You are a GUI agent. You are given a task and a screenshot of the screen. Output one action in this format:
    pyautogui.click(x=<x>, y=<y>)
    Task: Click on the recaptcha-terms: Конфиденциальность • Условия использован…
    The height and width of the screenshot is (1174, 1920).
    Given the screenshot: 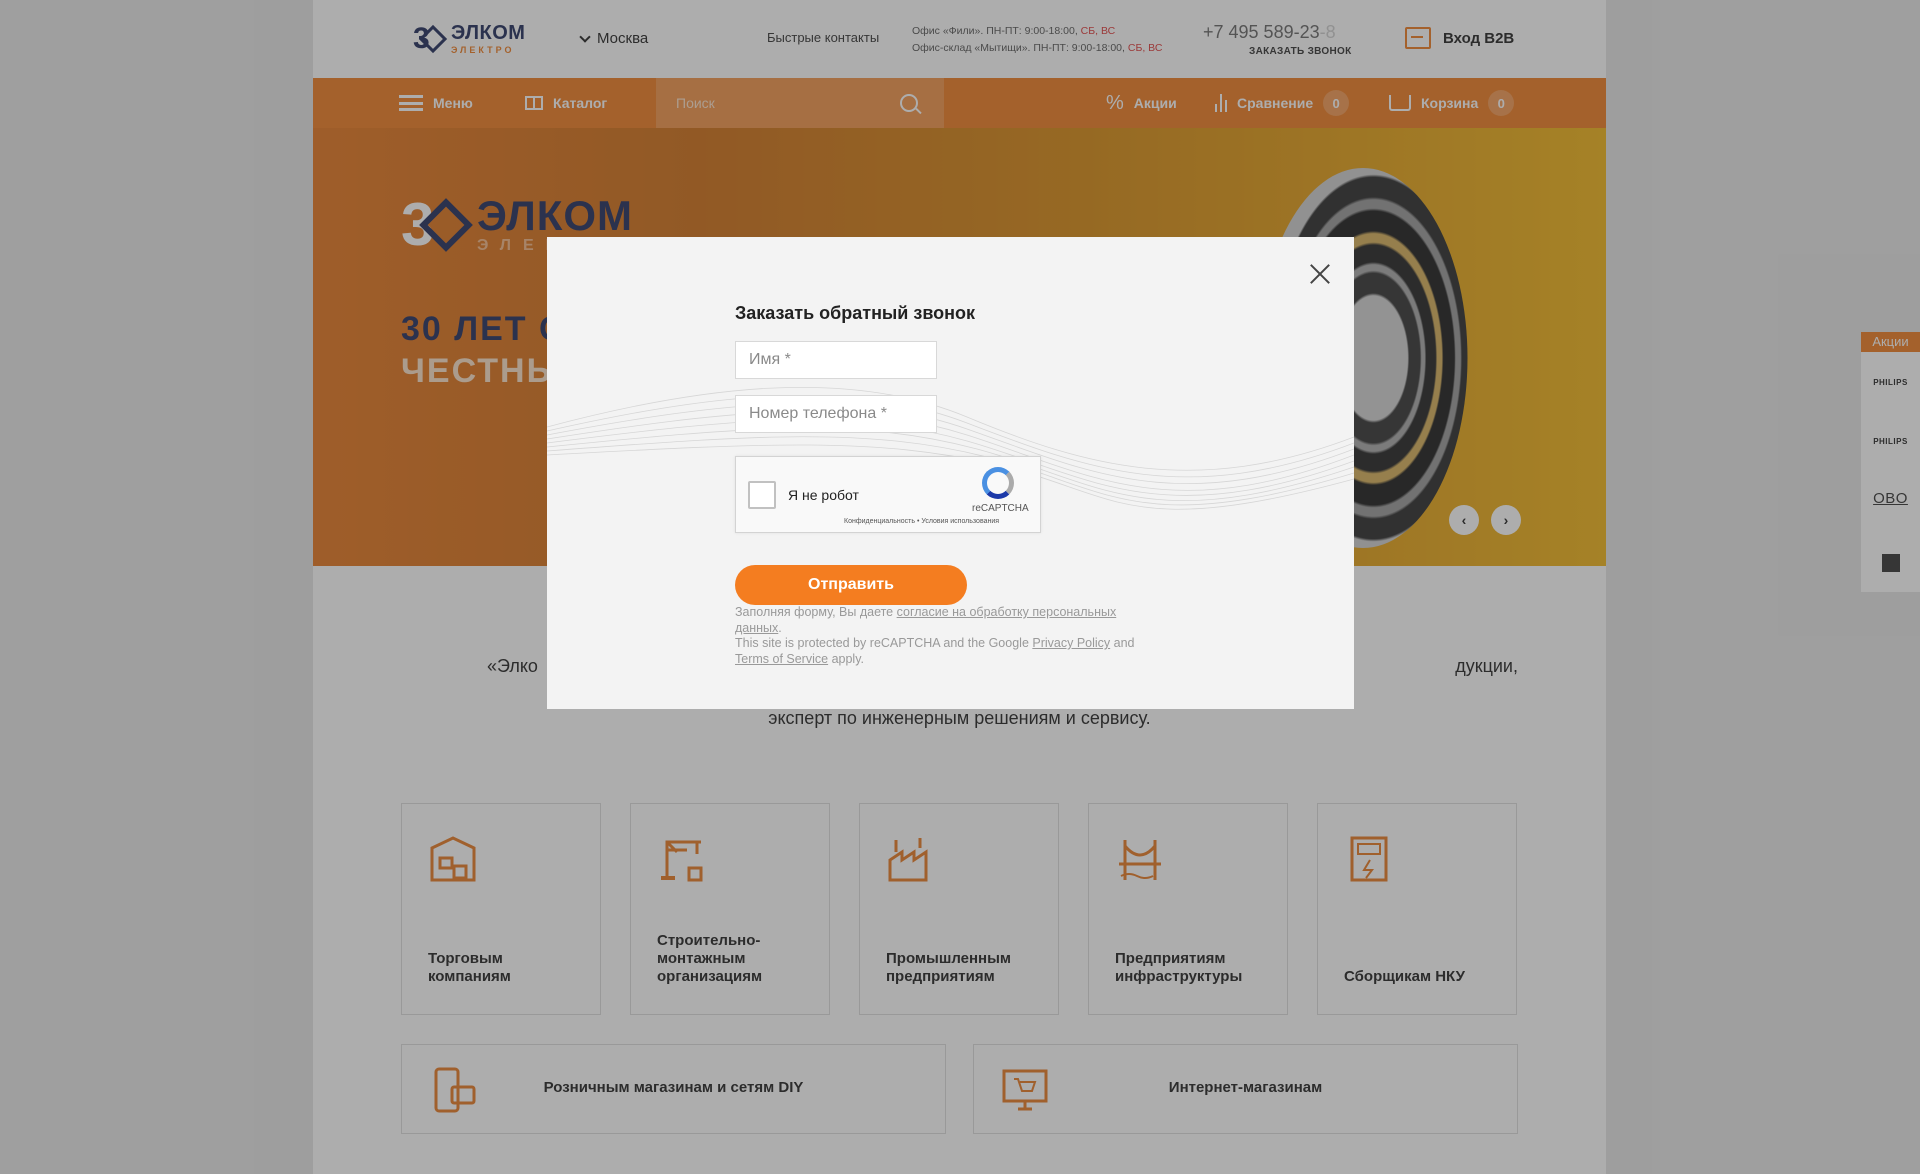 What is the action you would take?
    pyautogui.click(x=921, y=521)
    